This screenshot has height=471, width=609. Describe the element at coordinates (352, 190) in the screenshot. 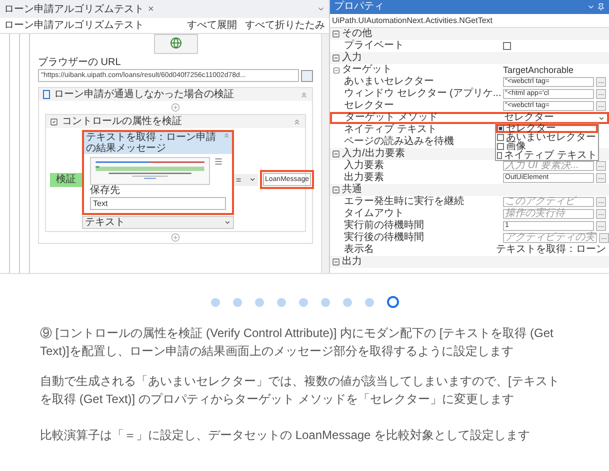

I see `category-label: 共通` at that location.